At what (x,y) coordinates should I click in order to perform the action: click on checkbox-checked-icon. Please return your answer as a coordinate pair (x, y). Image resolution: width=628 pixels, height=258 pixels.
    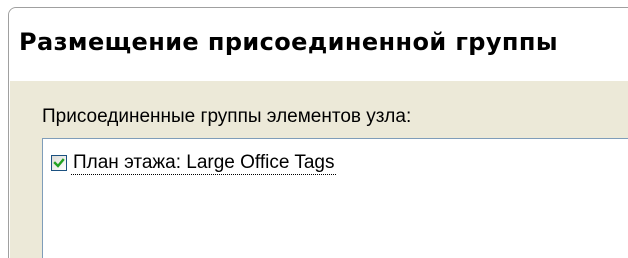
    Looking at the image, I should click on (59, 163).